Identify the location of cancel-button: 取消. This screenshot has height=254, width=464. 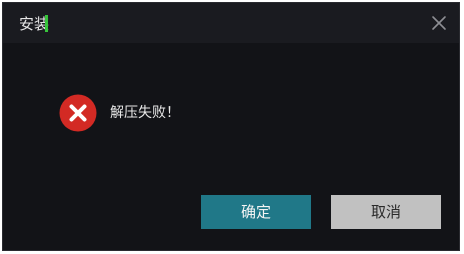
(386, 212).